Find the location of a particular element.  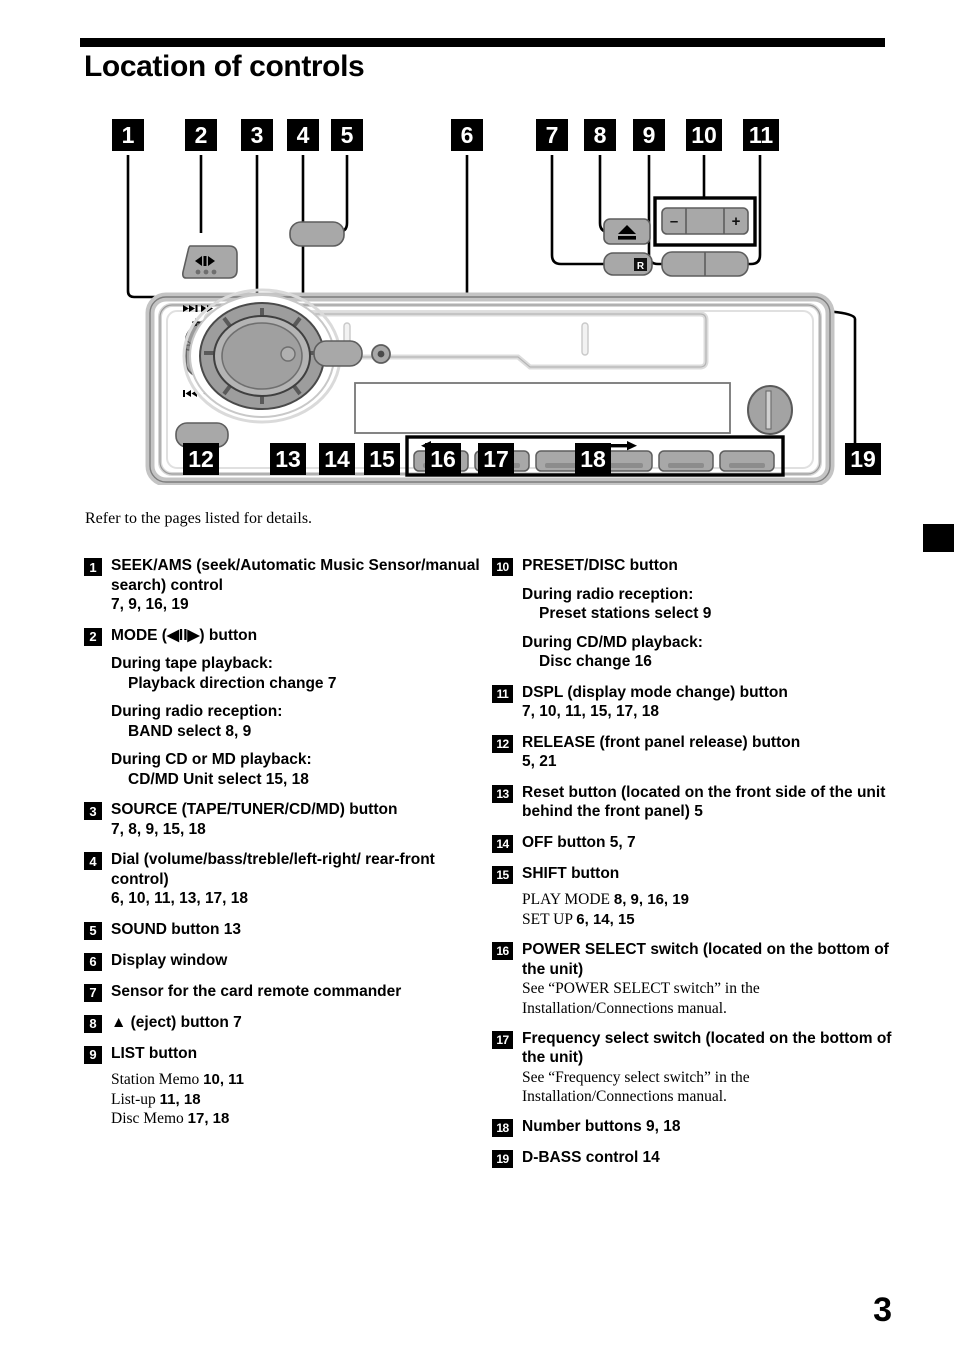

control-number-badge: 11 is located at coordinates (502, 693).